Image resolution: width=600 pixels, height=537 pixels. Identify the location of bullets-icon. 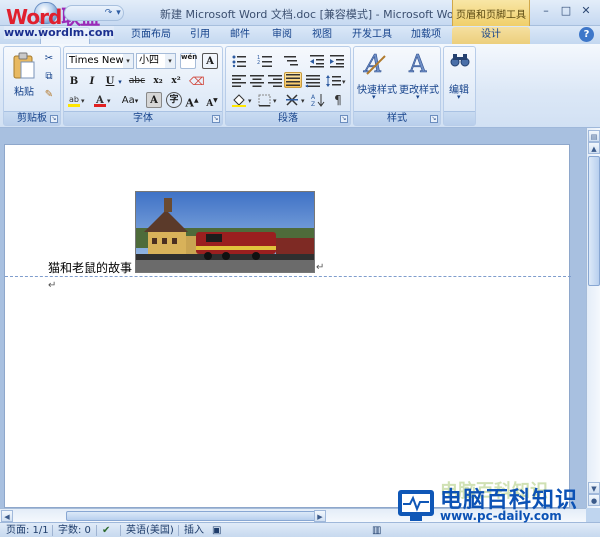
(238, 60).